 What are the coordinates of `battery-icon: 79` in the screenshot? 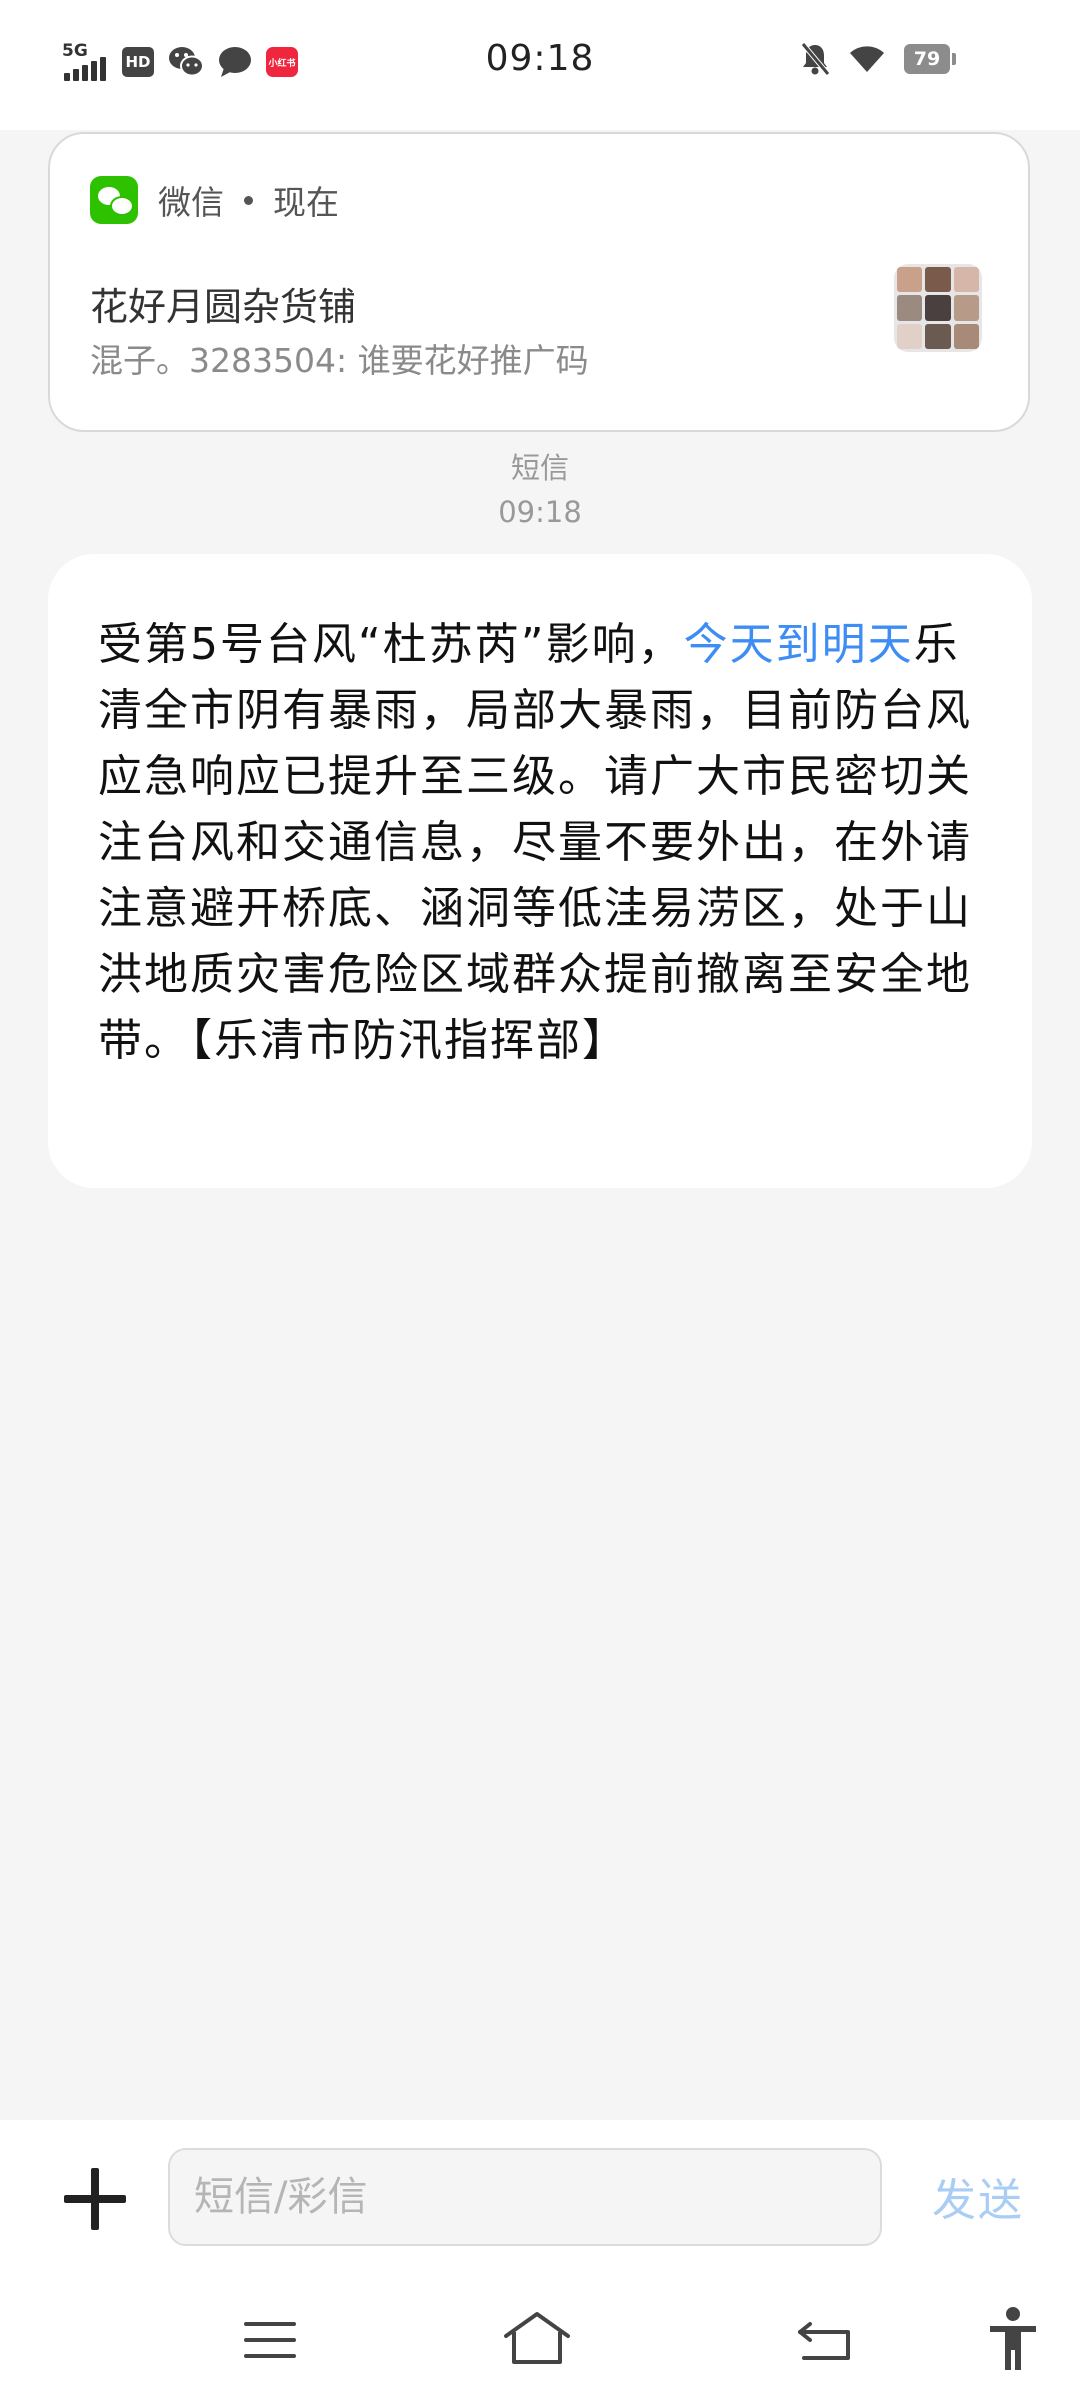 It's located at (930, 59).